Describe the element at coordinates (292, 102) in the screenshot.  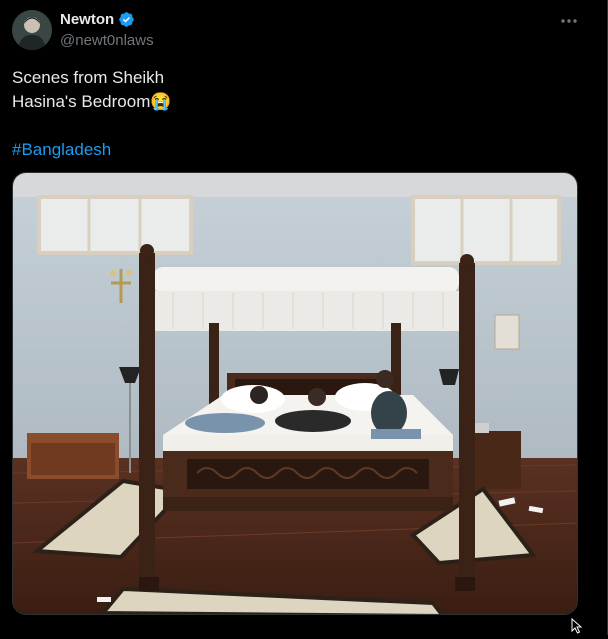
I see `tweet-text-line-2: Hasina's Bedroom😭` at that location.